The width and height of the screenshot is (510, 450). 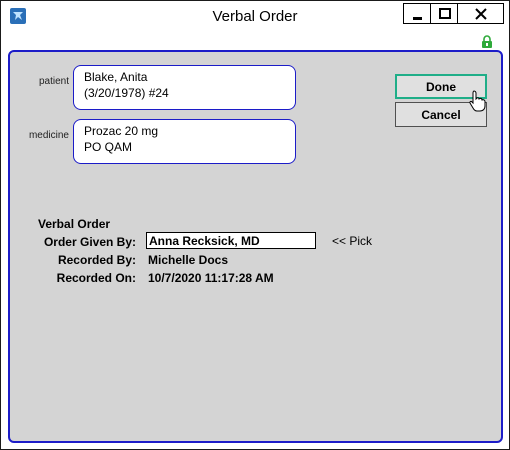 What do you see at coordinates (417, 18) in the screenshot?
I see `minimize-icon` at bounding box center [417, 18].